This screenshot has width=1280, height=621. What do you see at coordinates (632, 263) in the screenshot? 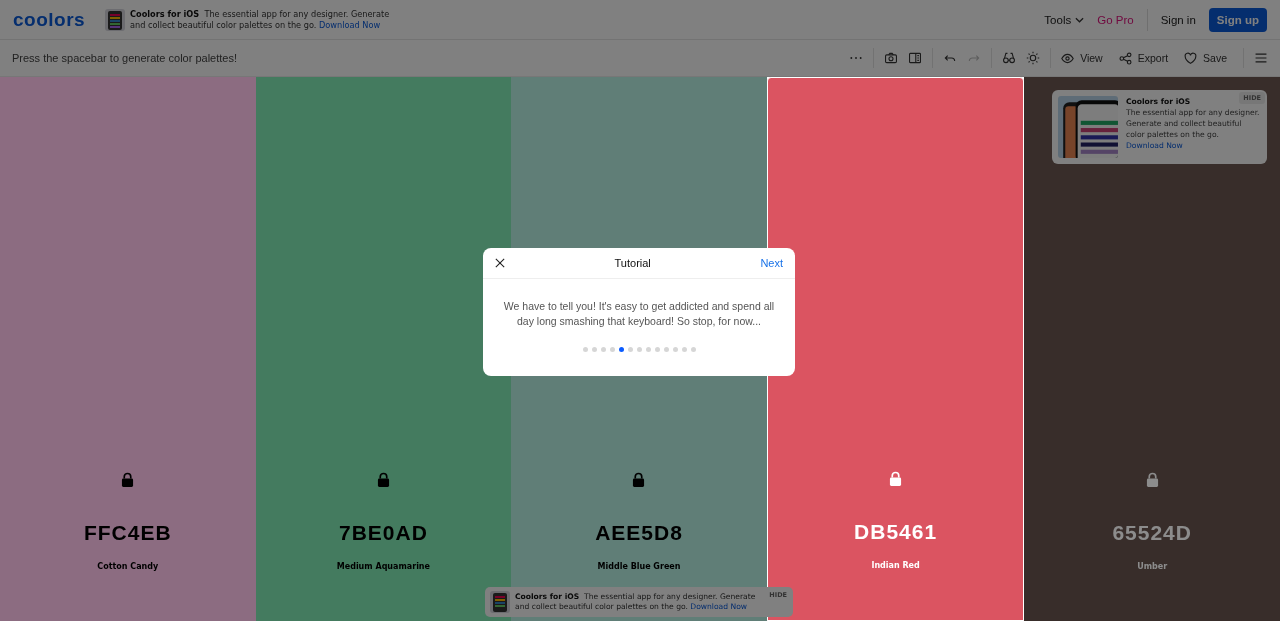
I see `dialog-title: Tutorial` at bounding box center [632, 263].